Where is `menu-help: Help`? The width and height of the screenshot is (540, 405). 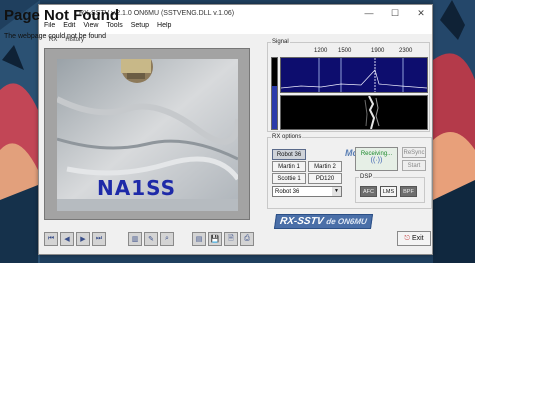 menu-help: Help is located at coordinates (164, 28).